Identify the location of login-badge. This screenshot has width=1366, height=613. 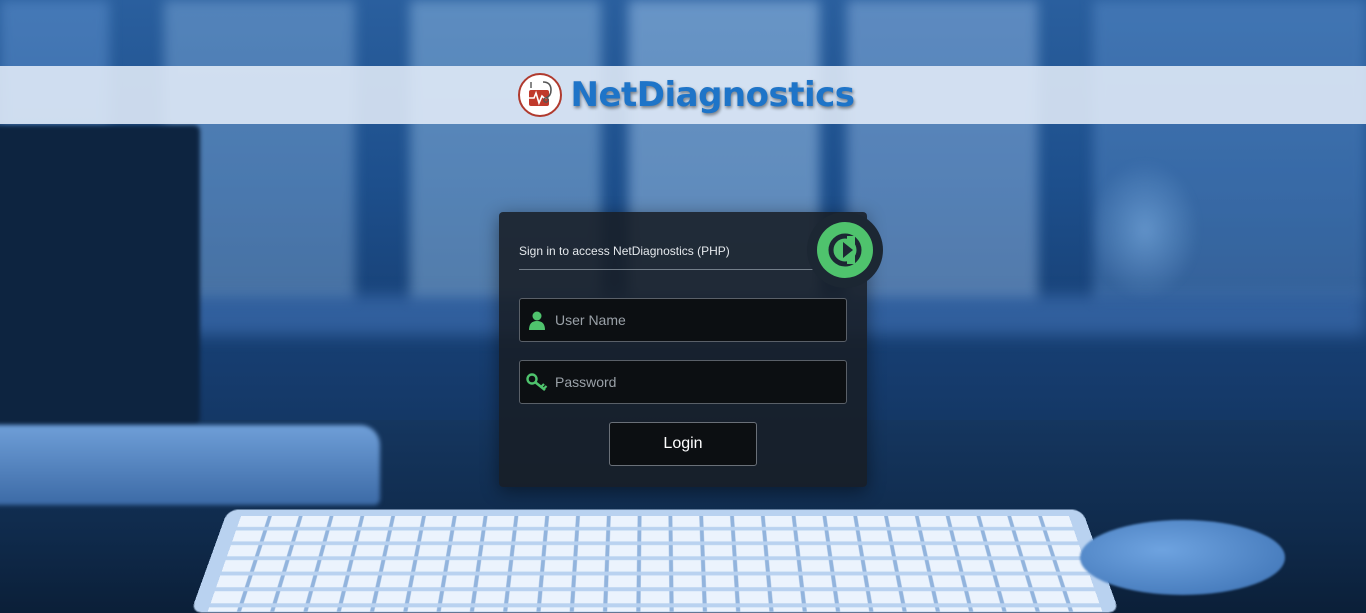
(845, 250).